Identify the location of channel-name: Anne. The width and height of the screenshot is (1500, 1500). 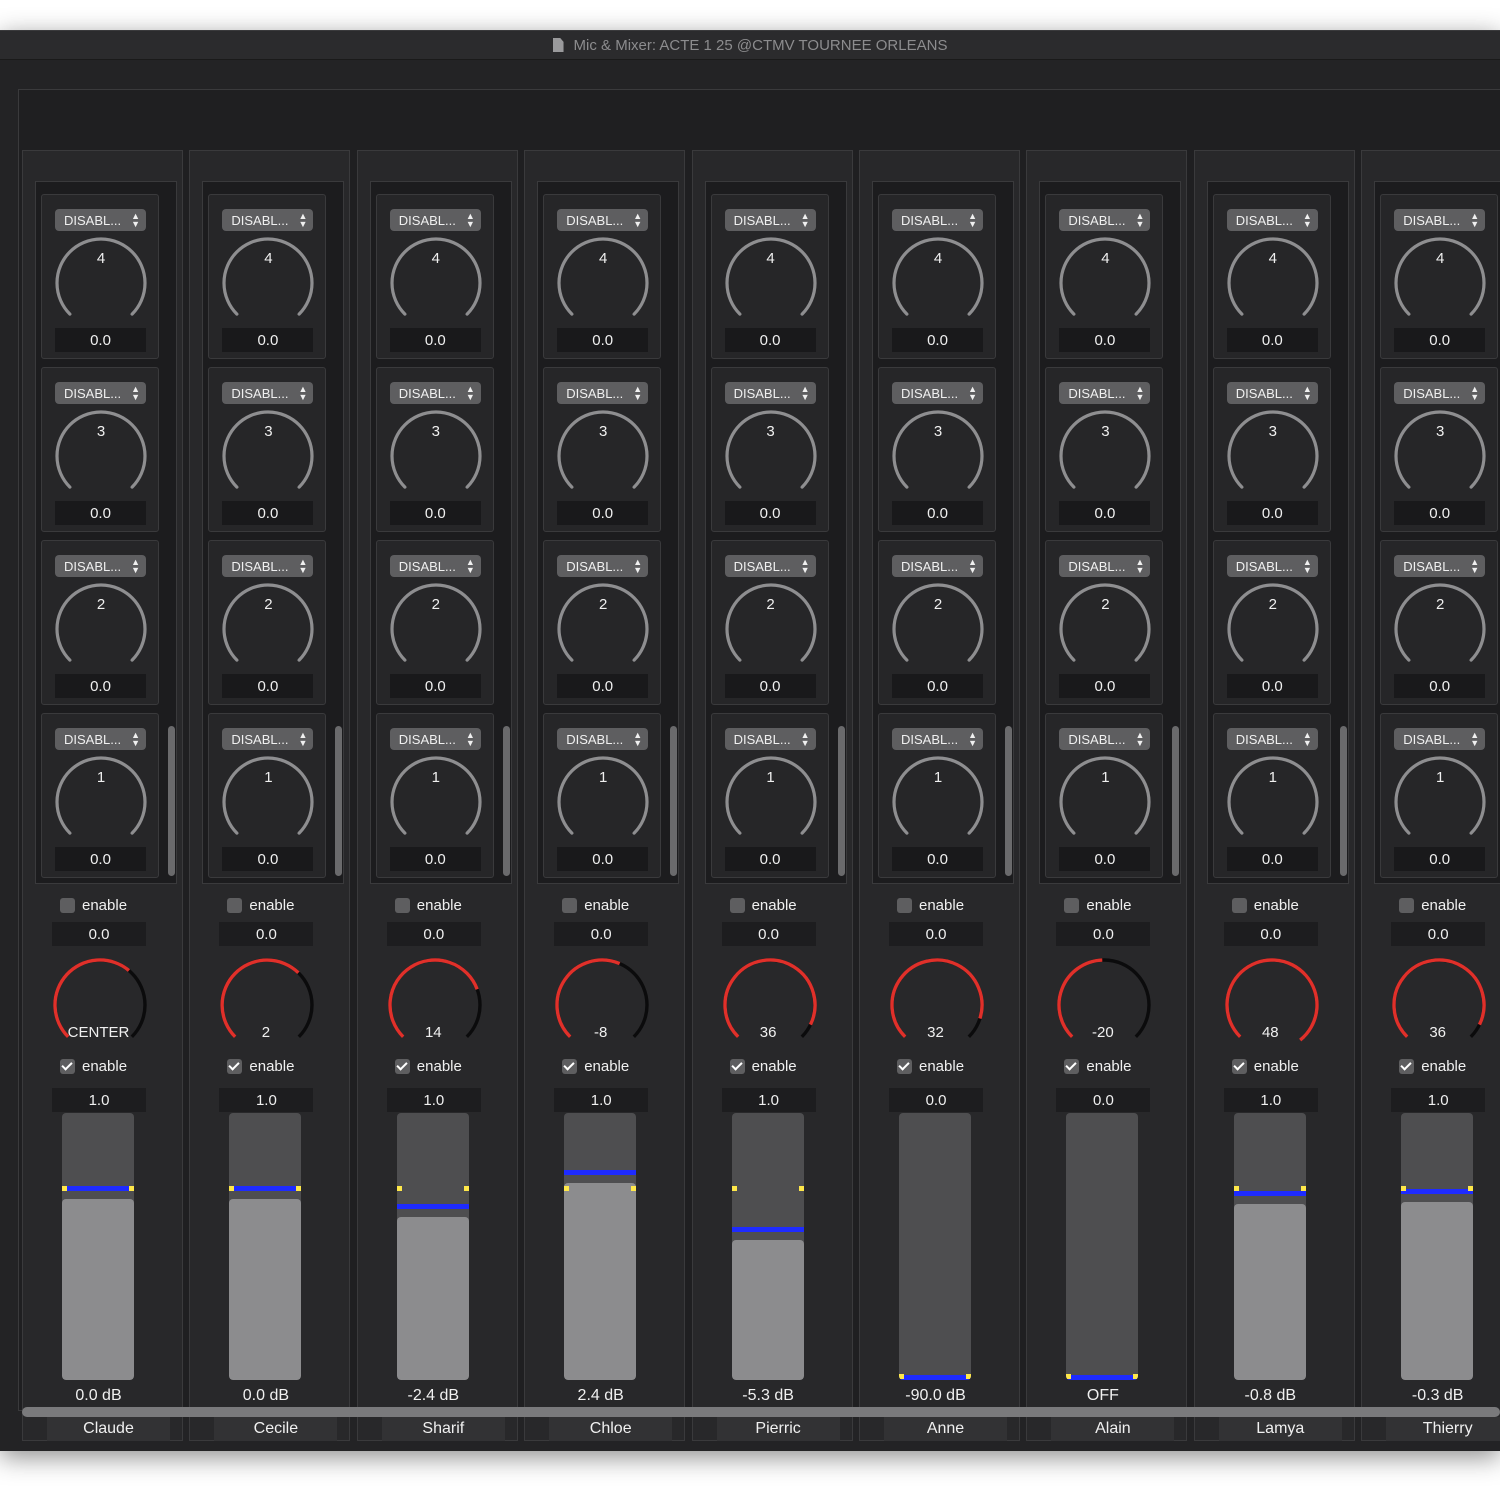
(945, 1429).